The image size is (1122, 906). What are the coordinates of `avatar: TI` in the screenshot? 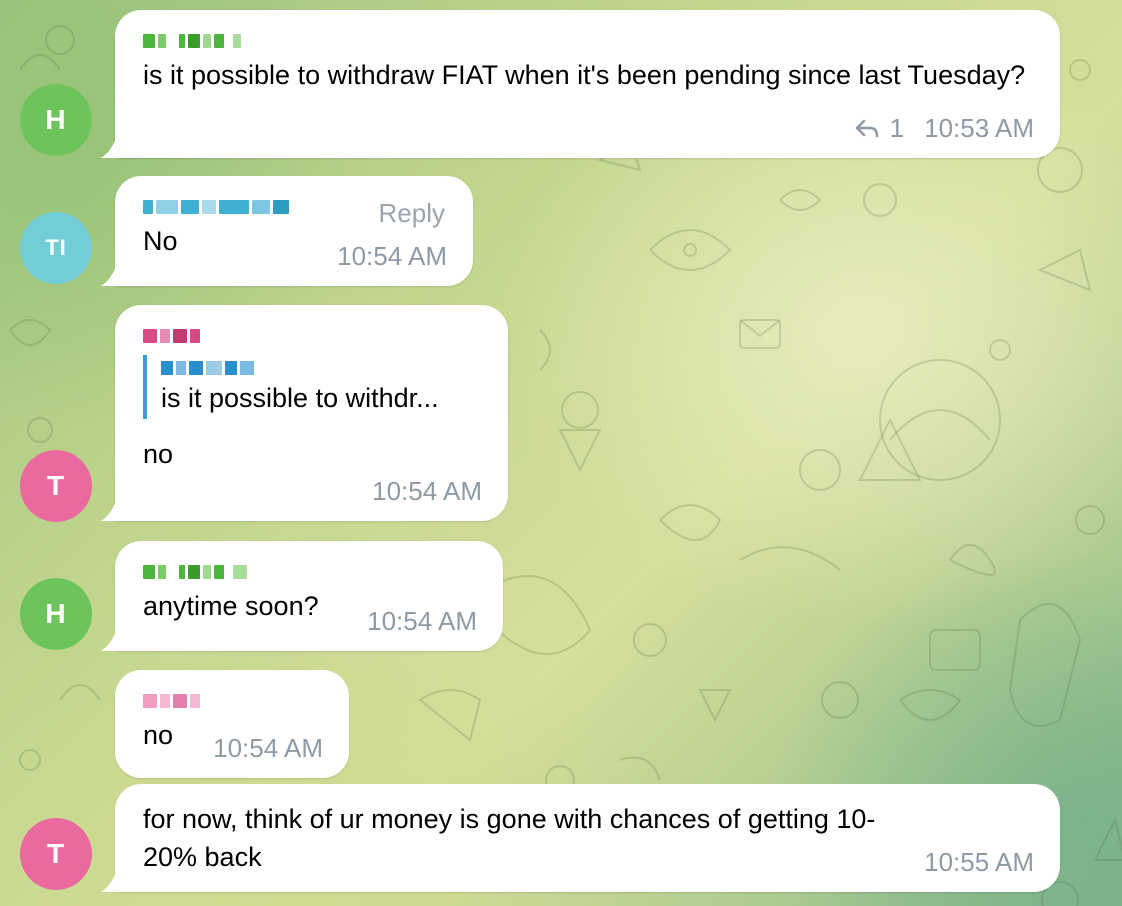 It's located at (56, 248).